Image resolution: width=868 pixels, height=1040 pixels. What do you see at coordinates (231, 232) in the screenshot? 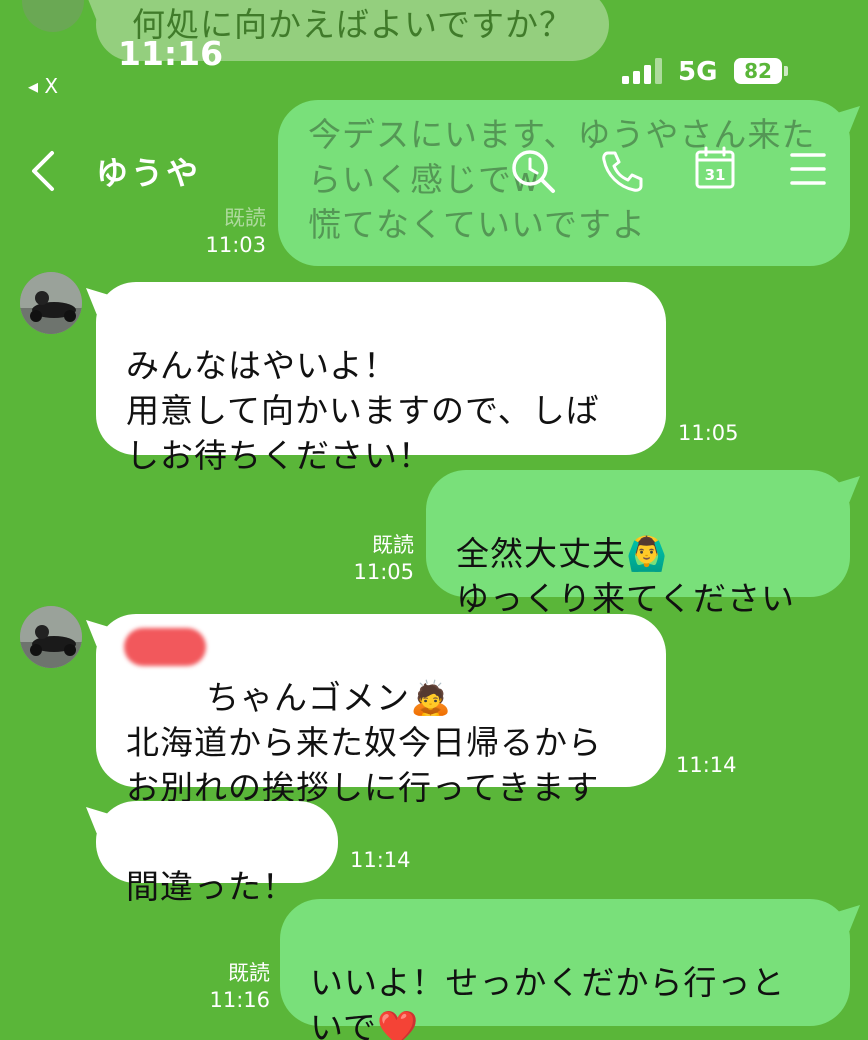
I see `message-read-meta: 既読 11:03` at bounding box center [231, 232].